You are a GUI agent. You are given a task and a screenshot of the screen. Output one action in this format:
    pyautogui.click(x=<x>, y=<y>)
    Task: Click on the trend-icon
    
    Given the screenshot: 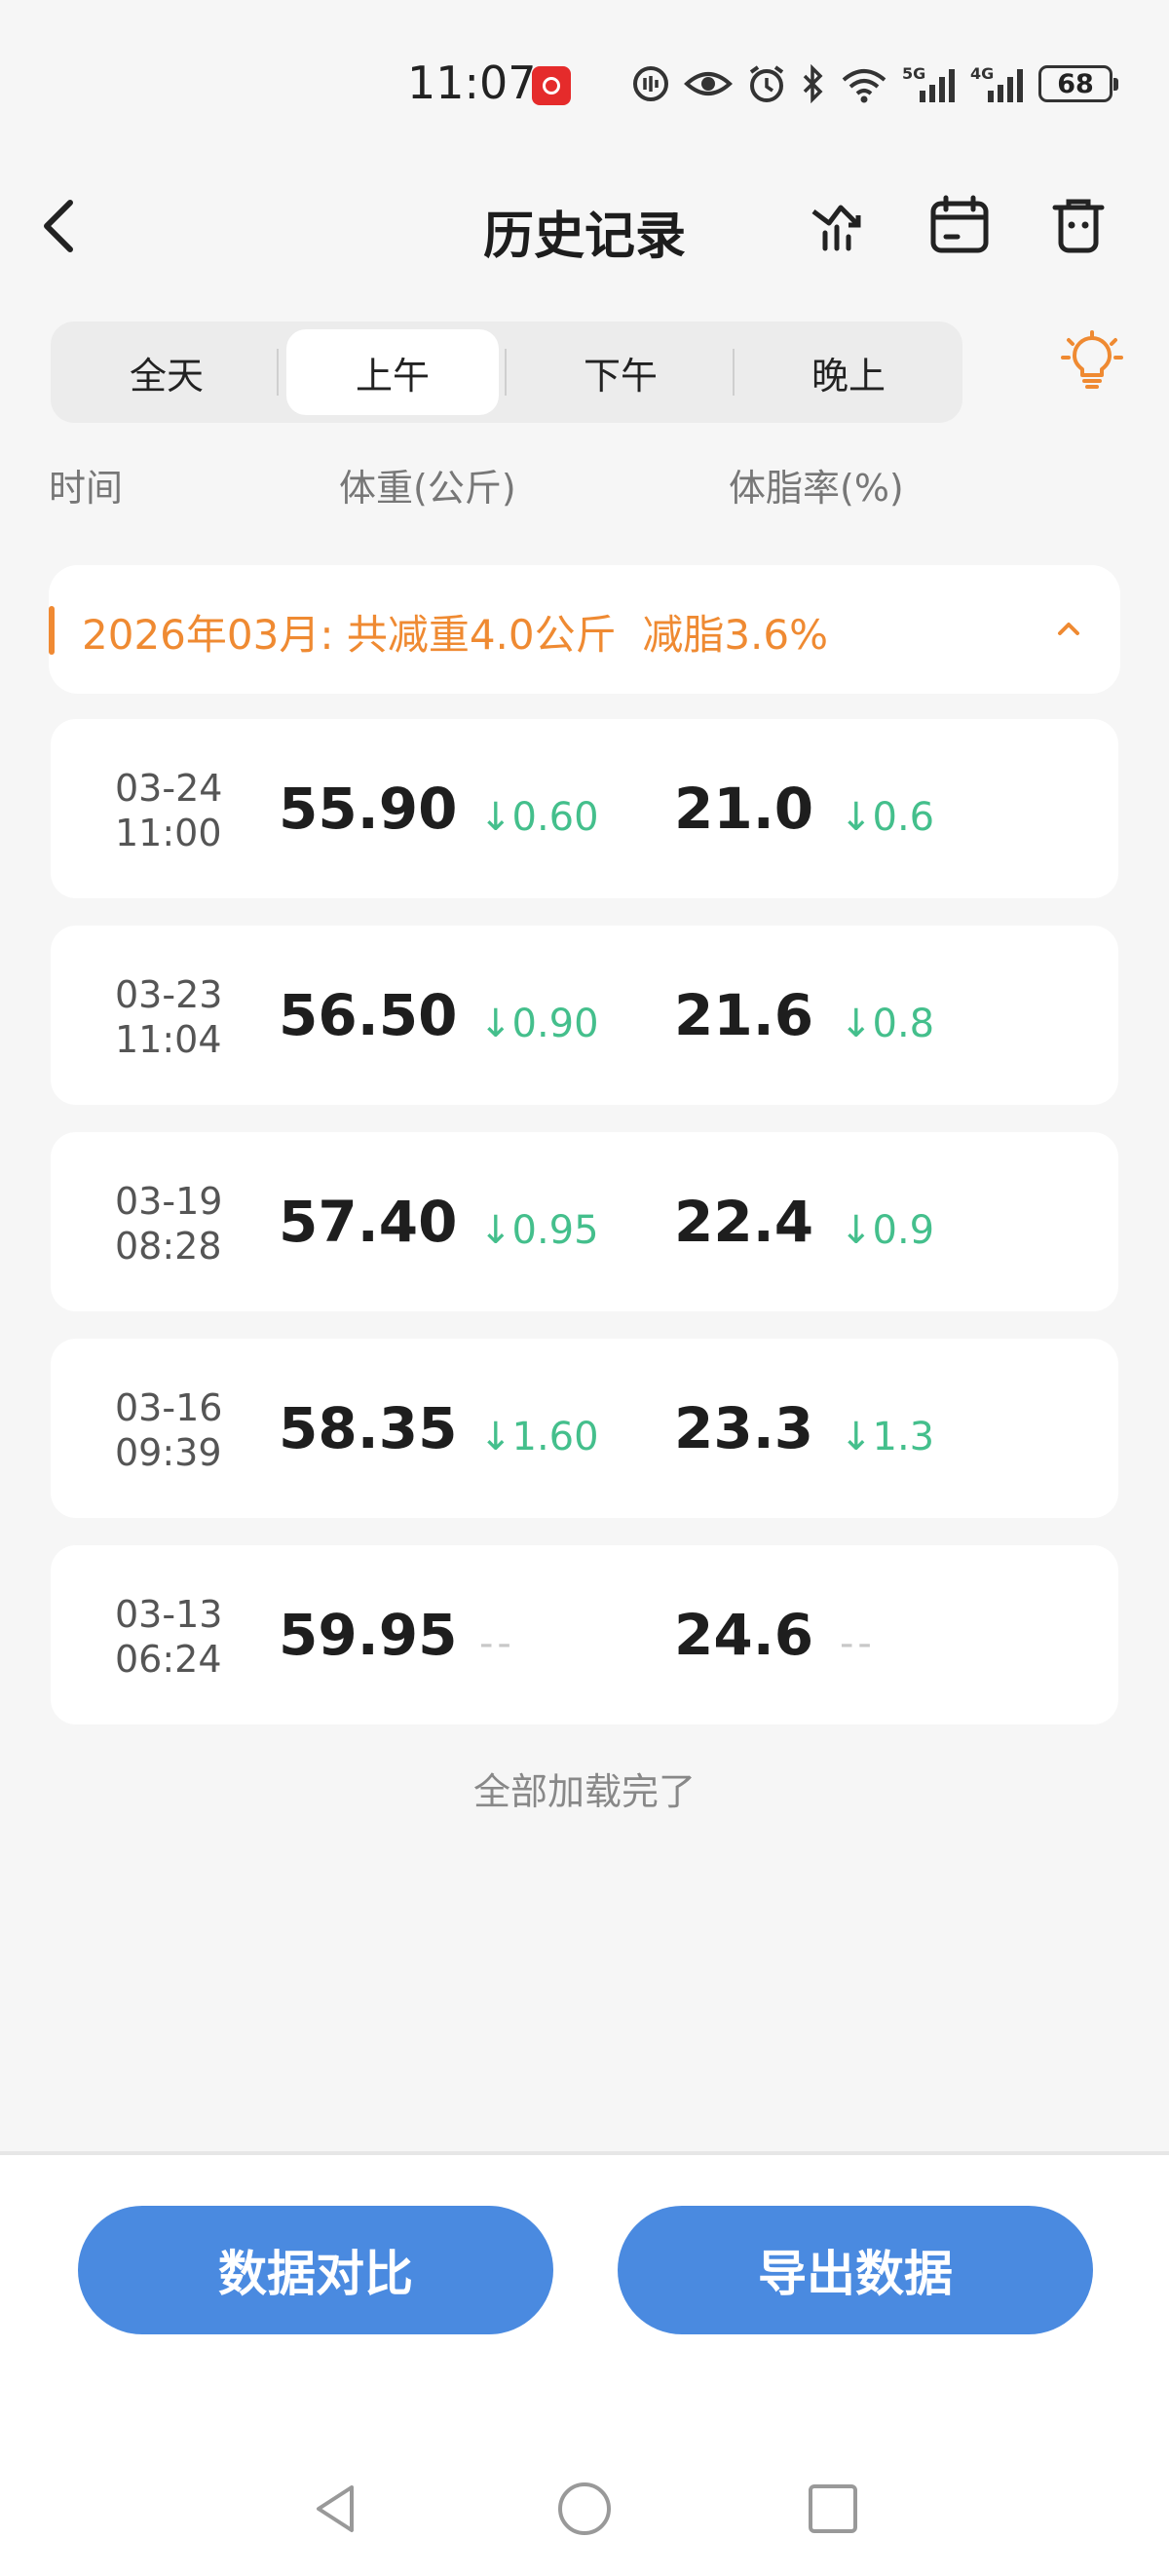 What is the action you would take?
    pyautogui.click(x=836, y=228)
    